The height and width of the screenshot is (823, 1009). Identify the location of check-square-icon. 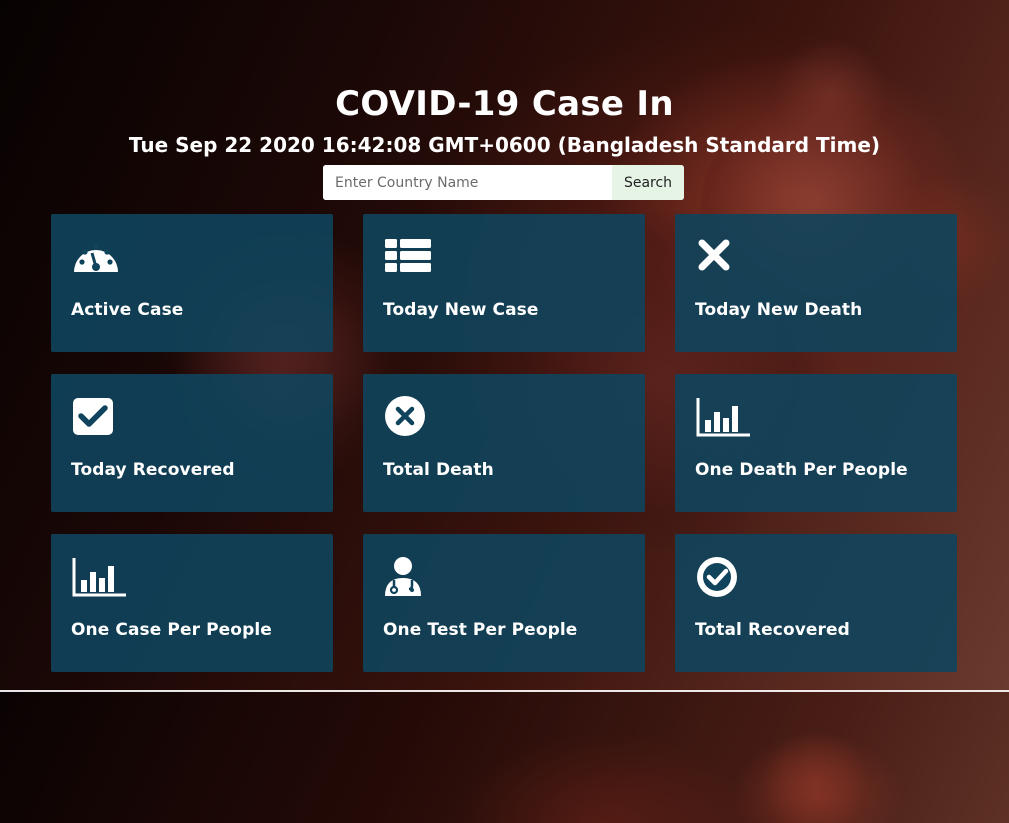
(99, 419).